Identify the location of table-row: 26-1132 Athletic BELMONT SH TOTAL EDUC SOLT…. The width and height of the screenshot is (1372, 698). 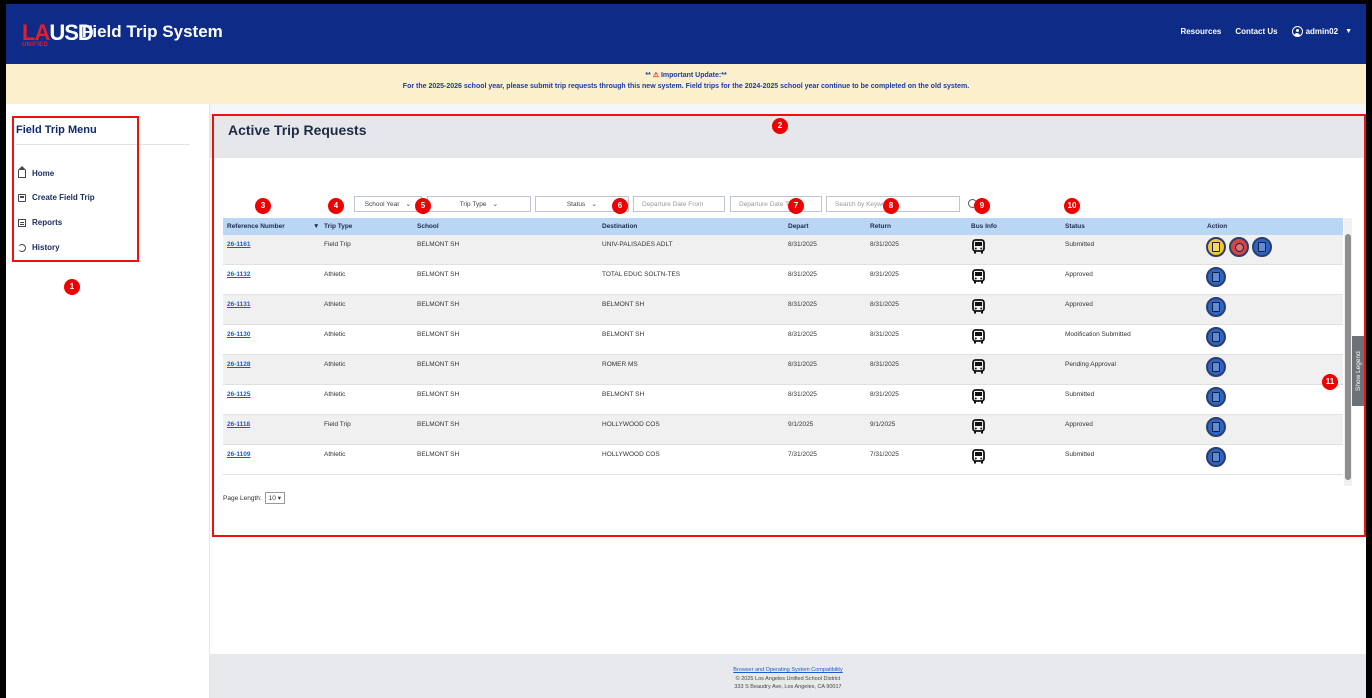
(783, 280).